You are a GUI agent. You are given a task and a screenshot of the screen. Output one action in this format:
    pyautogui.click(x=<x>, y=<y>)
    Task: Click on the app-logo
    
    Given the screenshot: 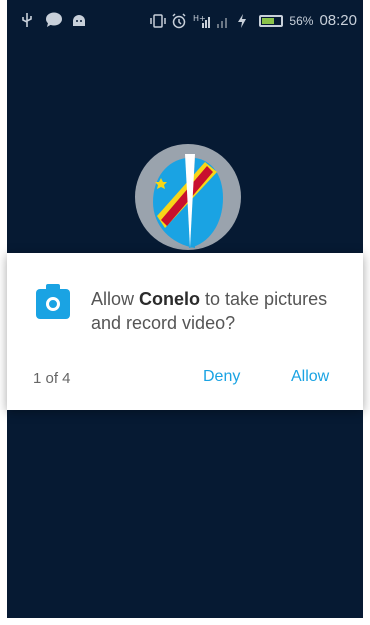 What is the action you would take?
    pyautogui.click(x=188, y=197)
    